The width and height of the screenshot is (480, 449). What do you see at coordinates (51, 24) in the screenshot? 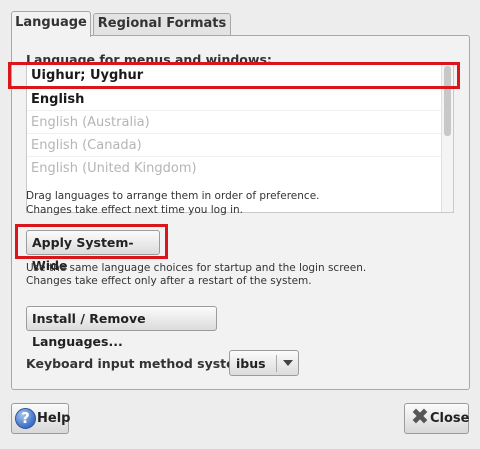
I see `tab-language: Language` at bounding box center [51, 24].